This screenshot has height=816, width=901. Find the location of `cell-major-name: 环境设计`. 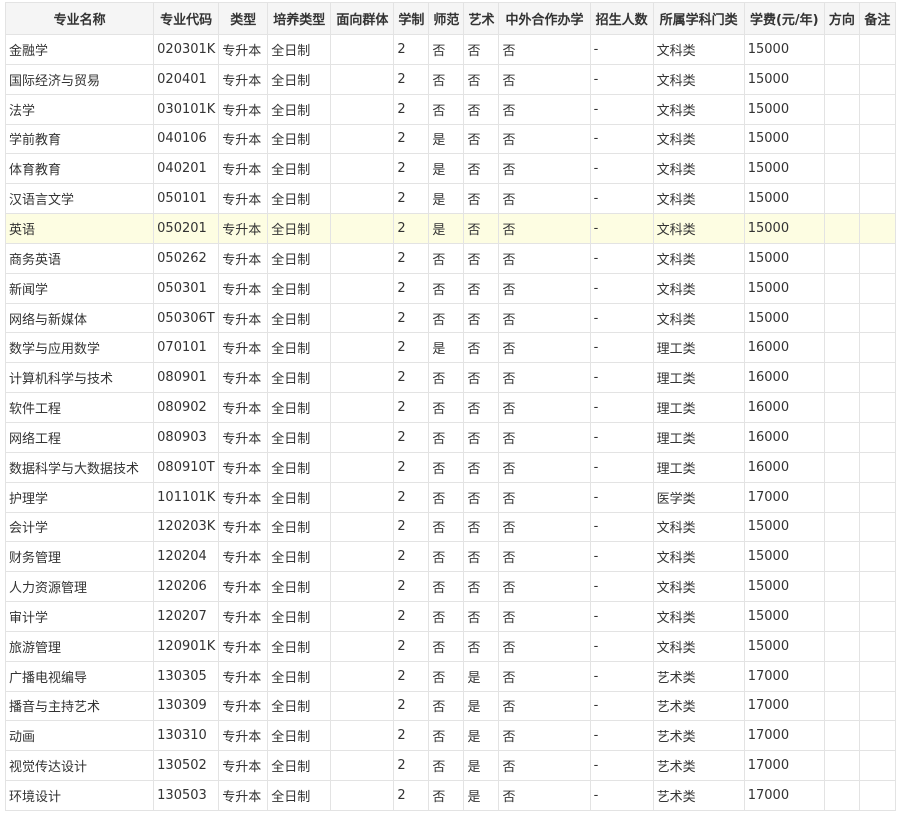

cell-major-name: 环境设计 is located at coordinates (79, 795).